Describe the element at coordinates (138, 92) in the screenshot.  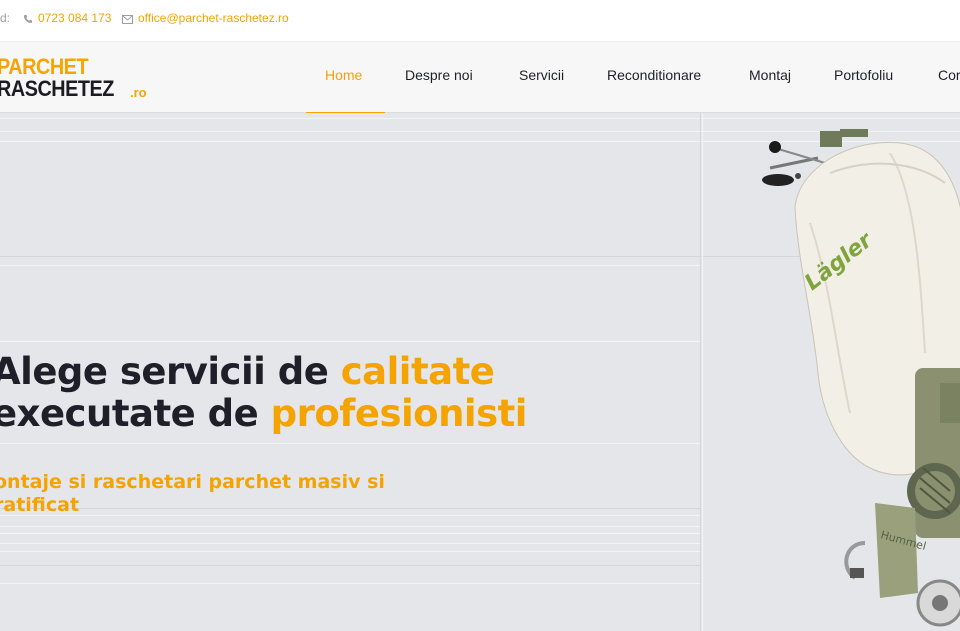
I see `logo-suffix: .ro` at that location.